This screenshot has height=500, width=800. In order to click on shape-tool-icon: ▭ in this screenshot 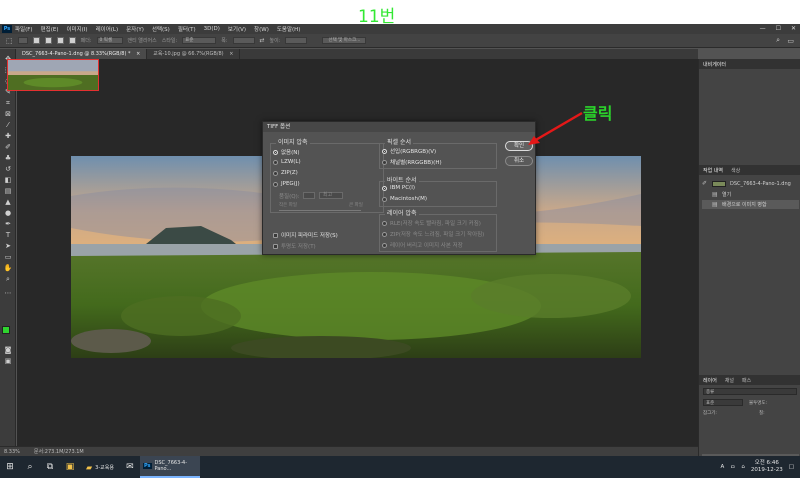, I will do `click(8, 257)`.